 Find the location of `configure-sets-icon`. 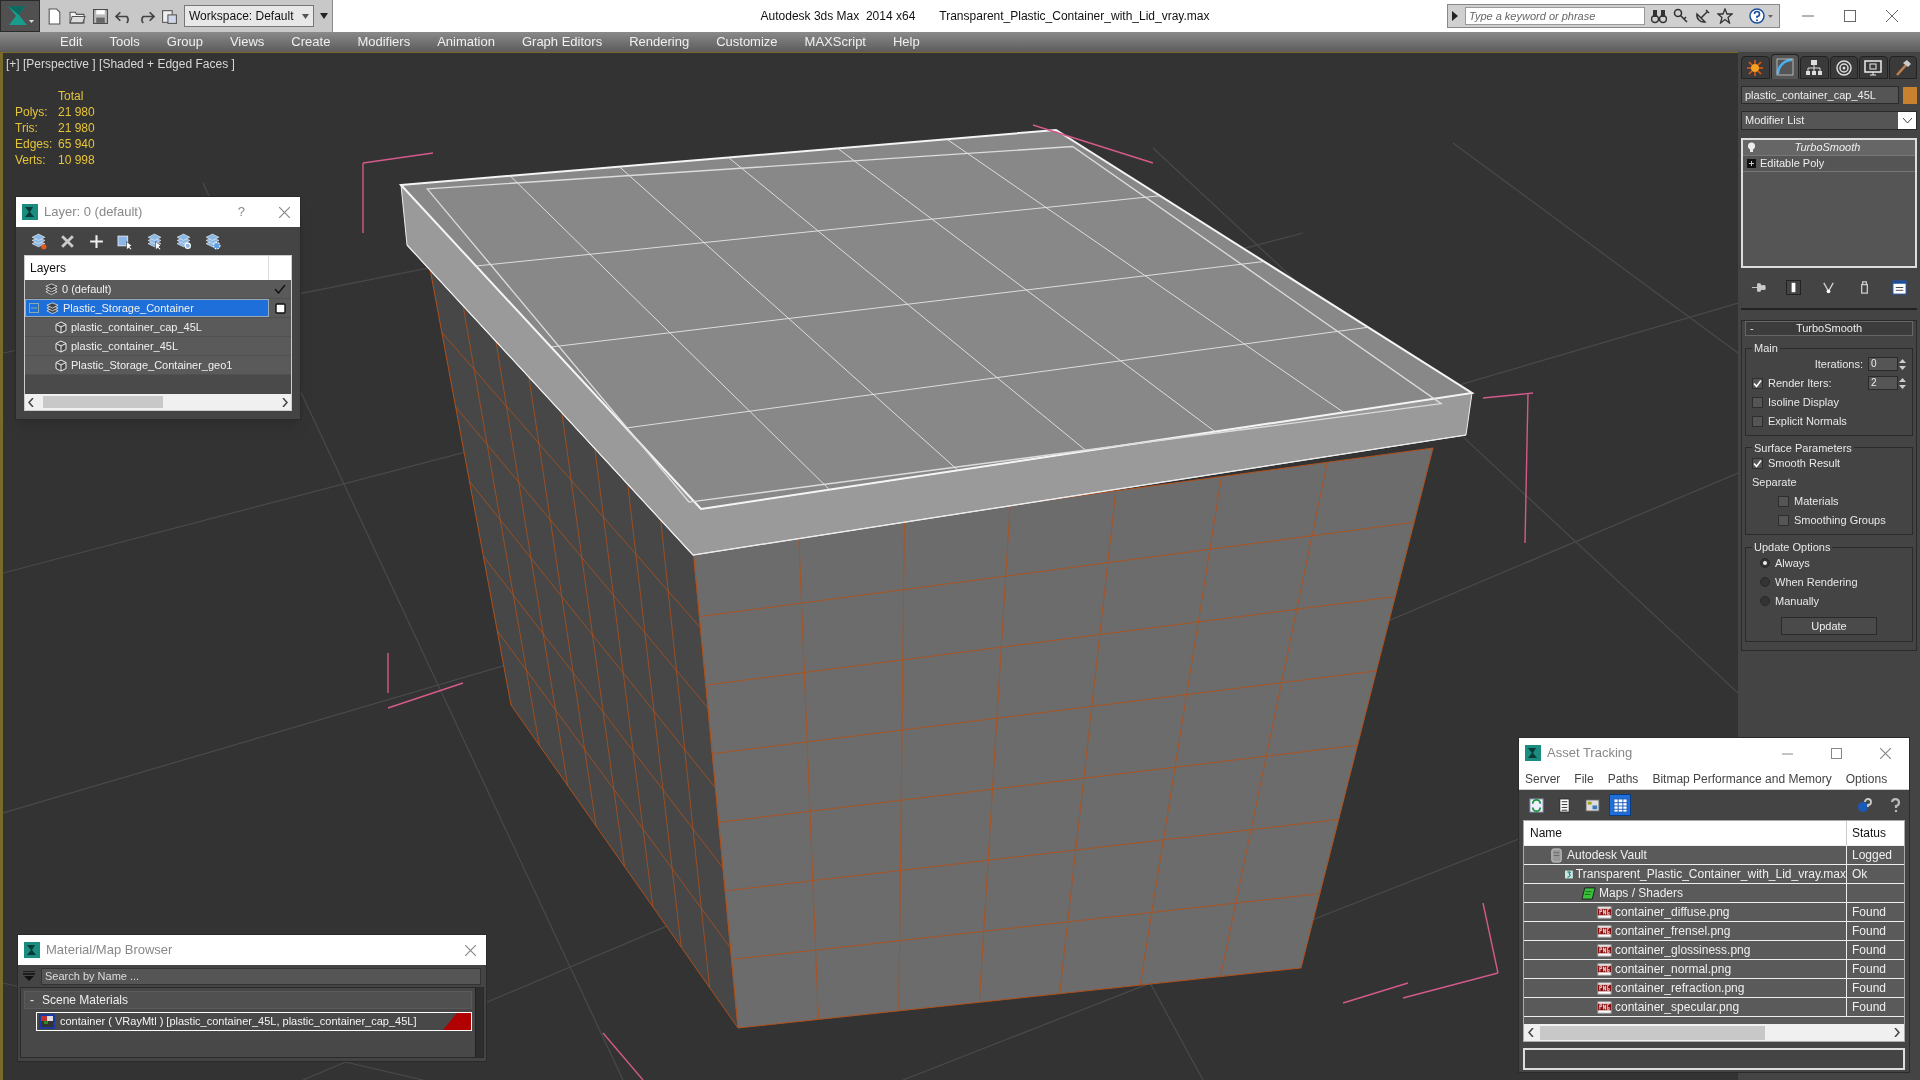

configure-sets-icon is located at coordinates (1899, 287).